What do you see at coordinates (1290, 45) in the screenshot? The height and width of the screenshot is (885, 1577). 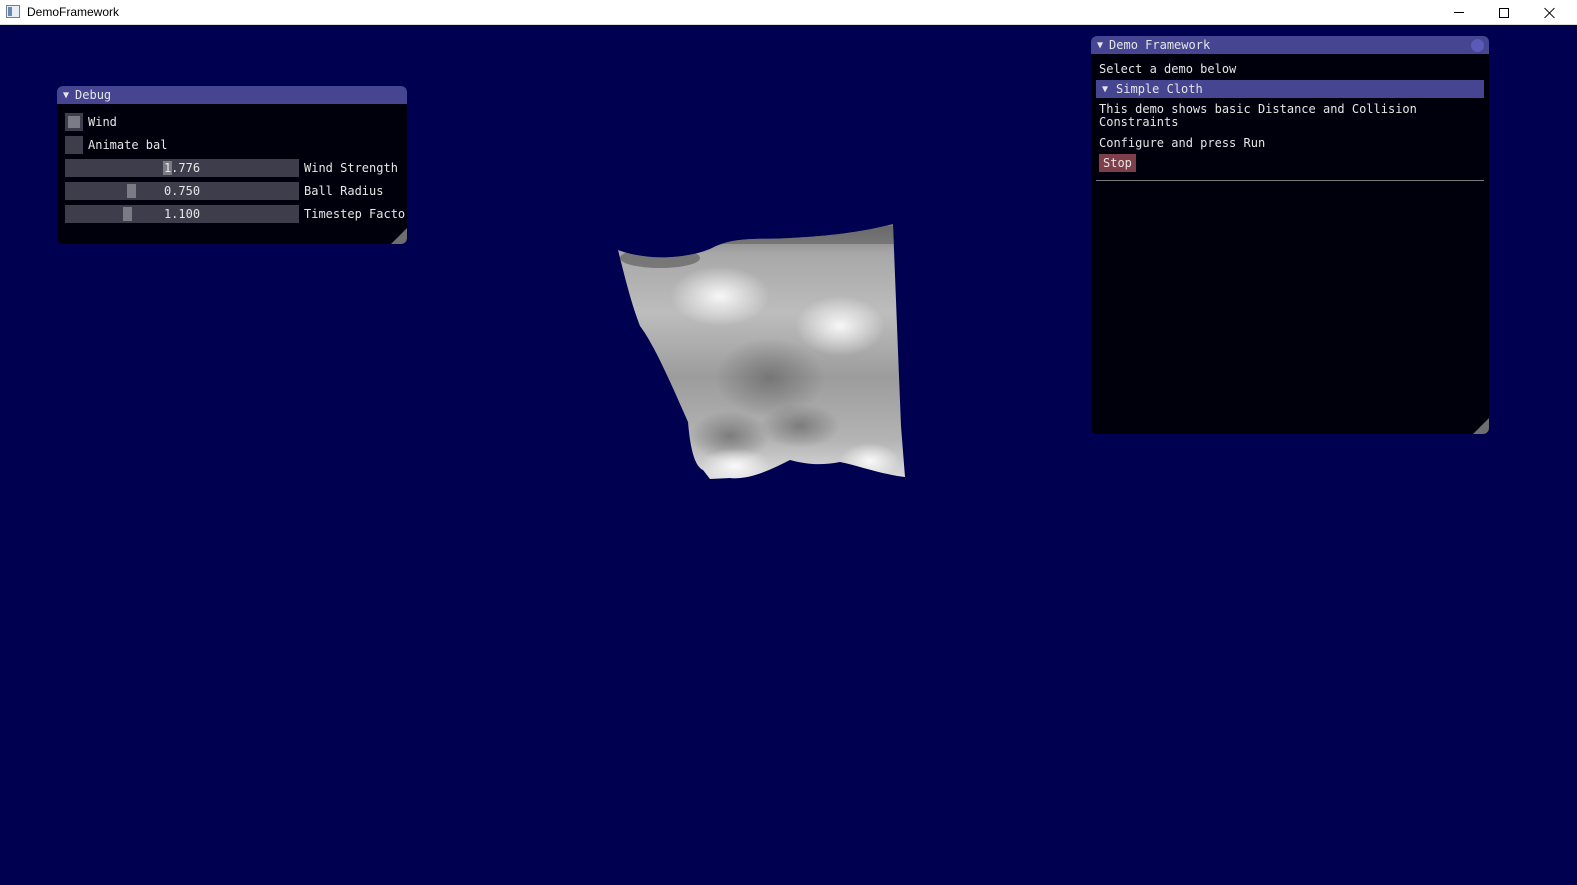 I see `demo-window-header: ▼ Demo Framework` at bounding box center [1290, 45].